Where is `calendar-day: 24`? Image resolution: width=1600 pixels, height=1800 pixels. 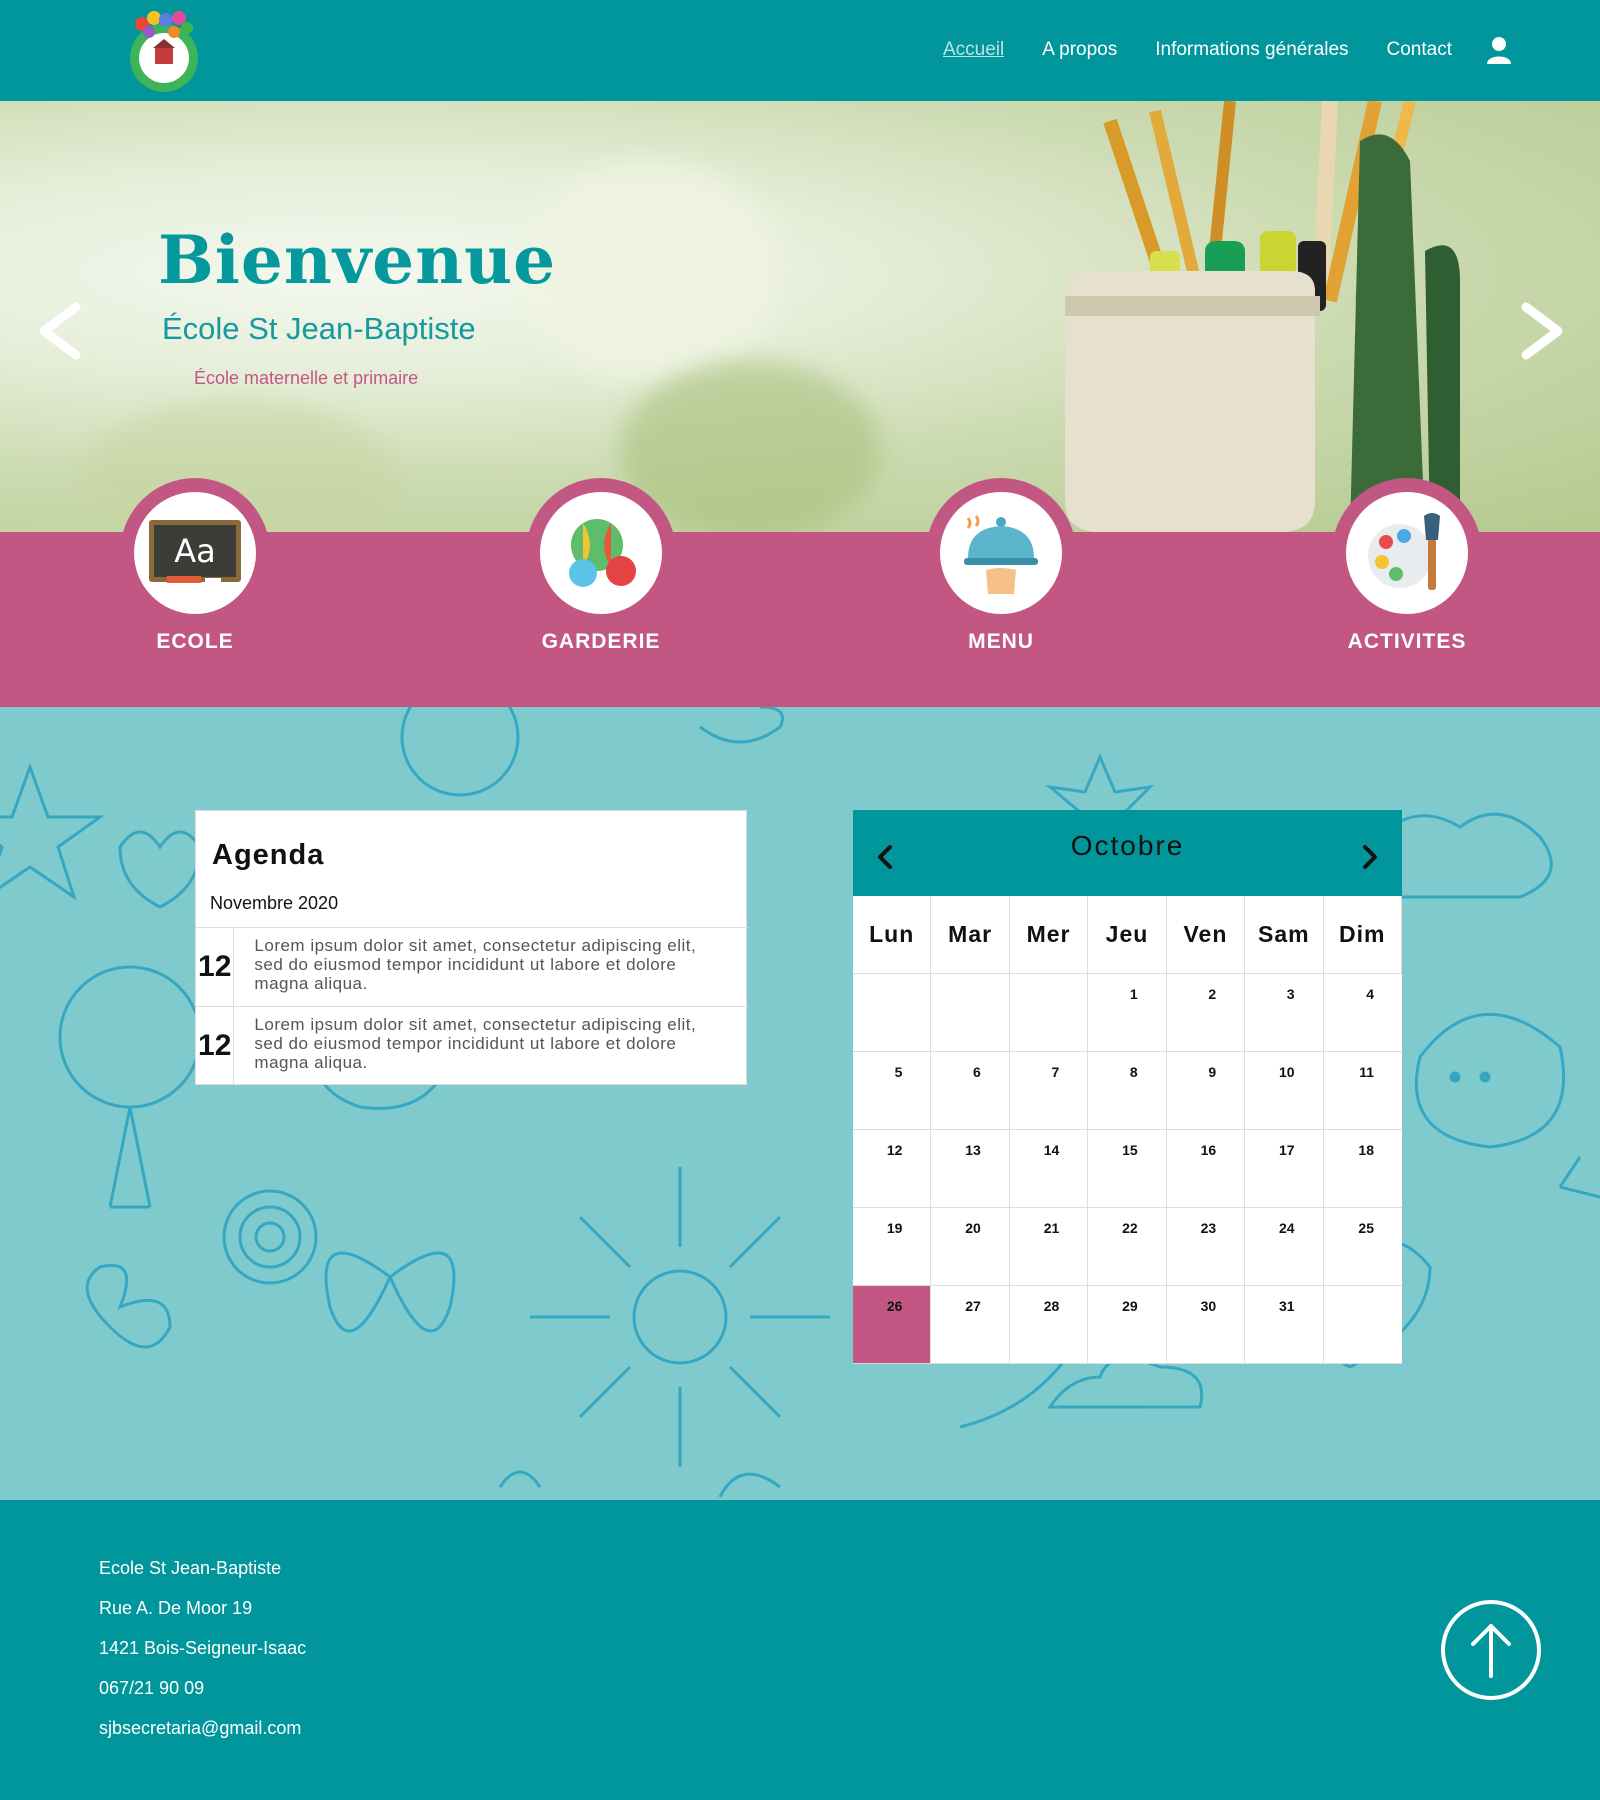
calendar-day: 24 is located at coordinates (1284, 1247).